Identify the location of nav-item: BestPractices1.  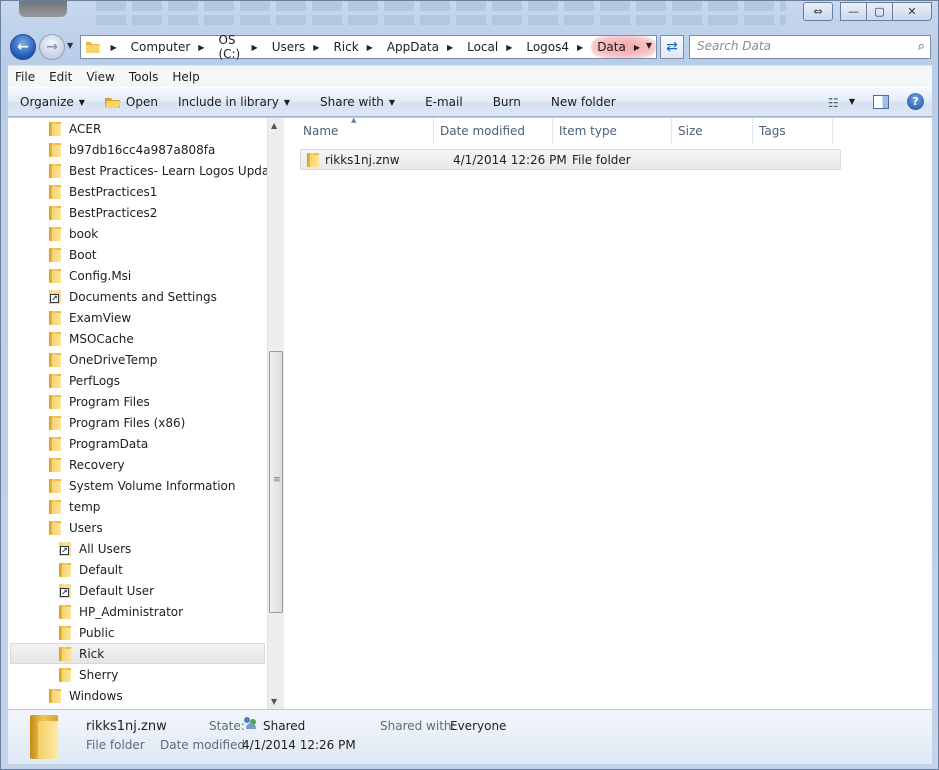
(103, 191).